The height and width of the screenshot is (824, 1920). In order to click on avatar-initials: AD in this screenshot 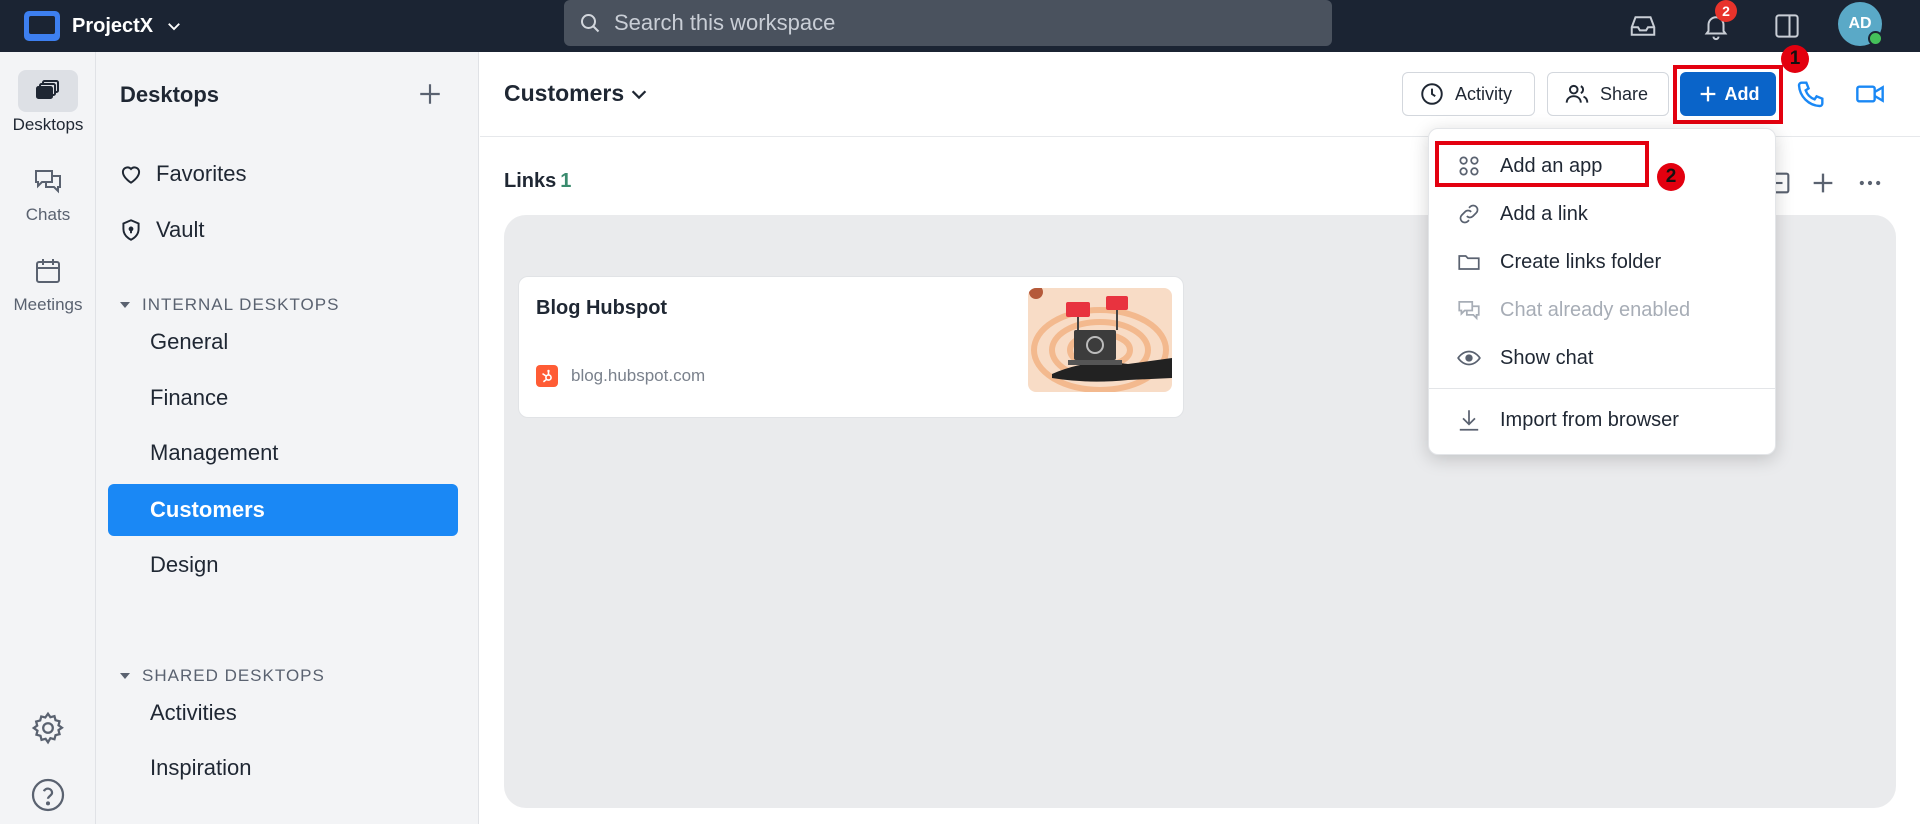, I will do `click(1860, 23)`.